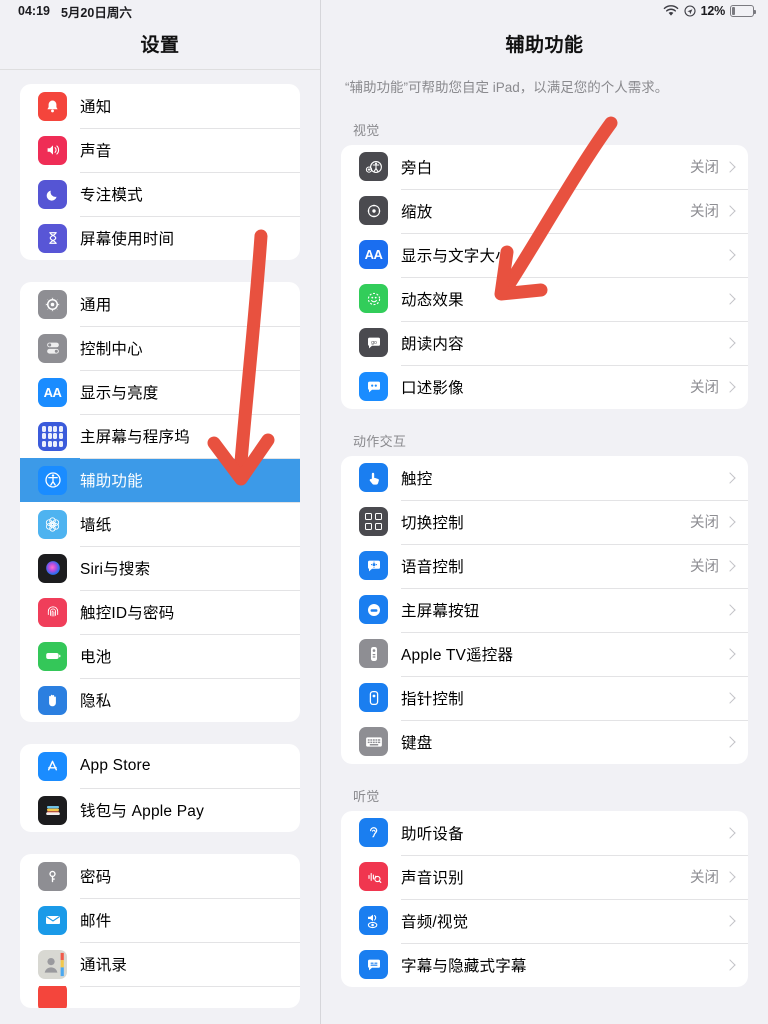 The image size is (768, 1024). Describe the element at coordinates (119, 393) in the screenshot. I see `sidebar-item-label: 显示与亮度` at that location.